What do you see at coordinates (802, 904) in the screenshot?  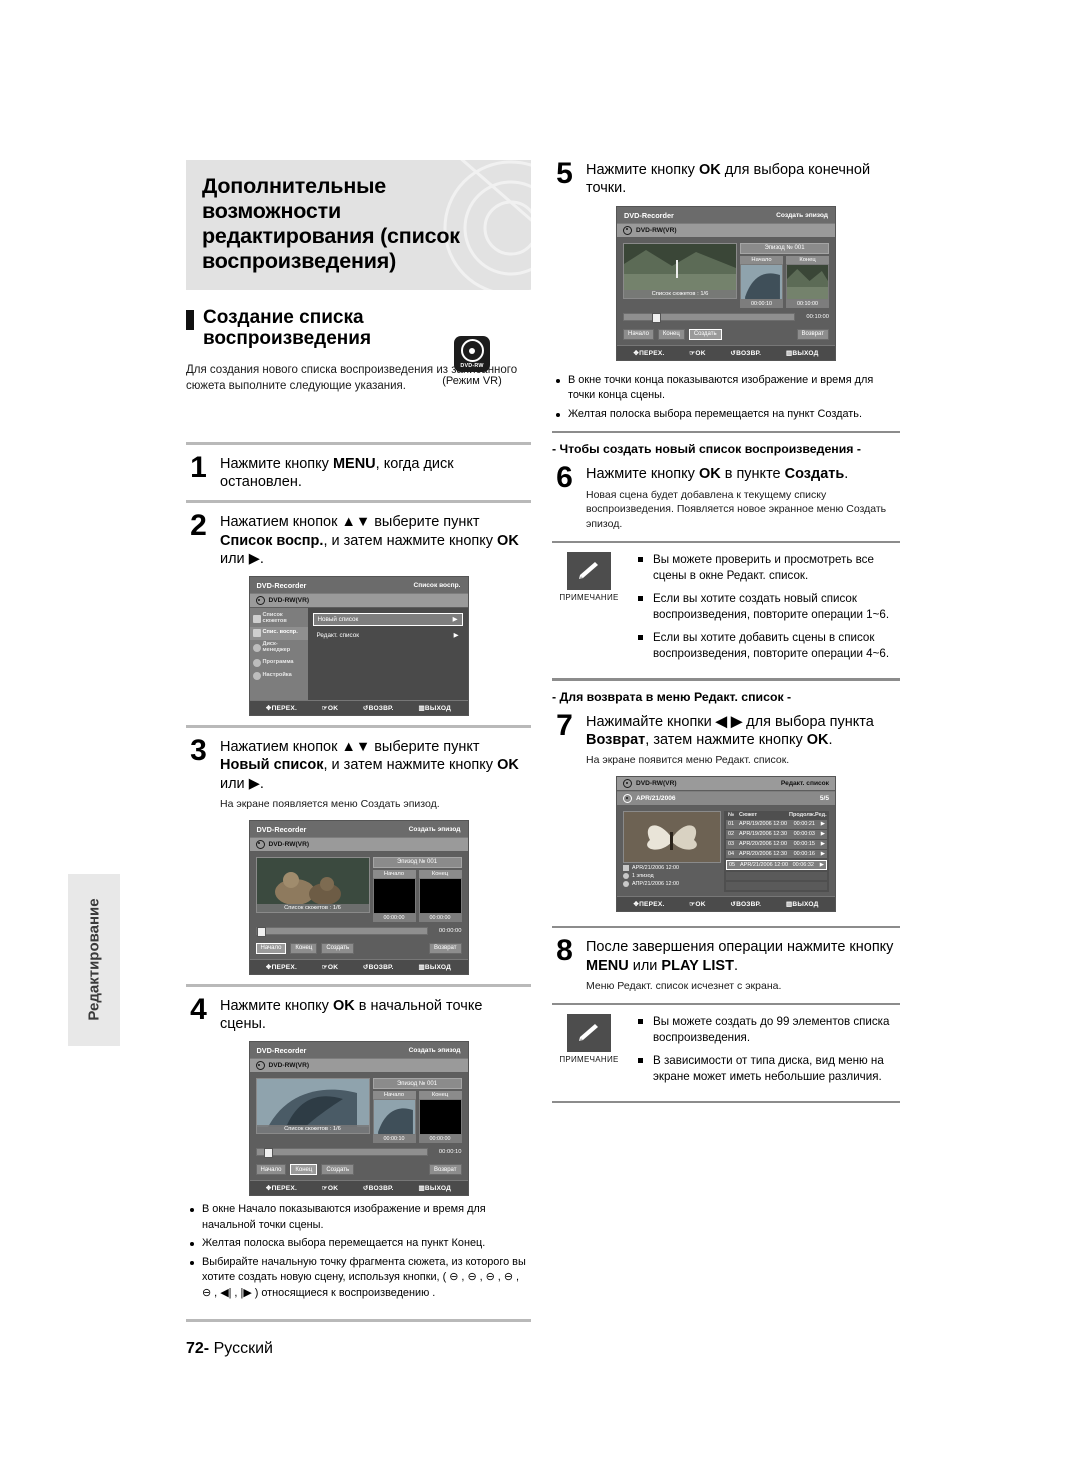 I see `osd-footer-exit: ▥ВЫХОД` at bounding box center [802, 904].